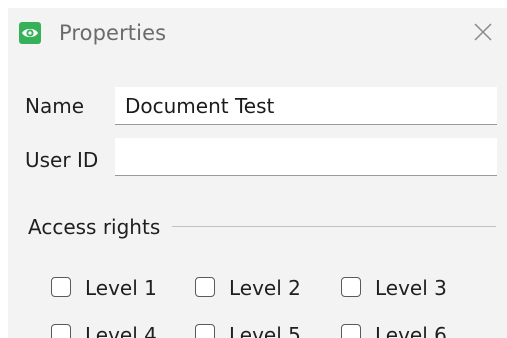 The image size is (507, 338). Describe the element at coordinates (30, 33) in the screenshot. I see `eye-icon` at that location.